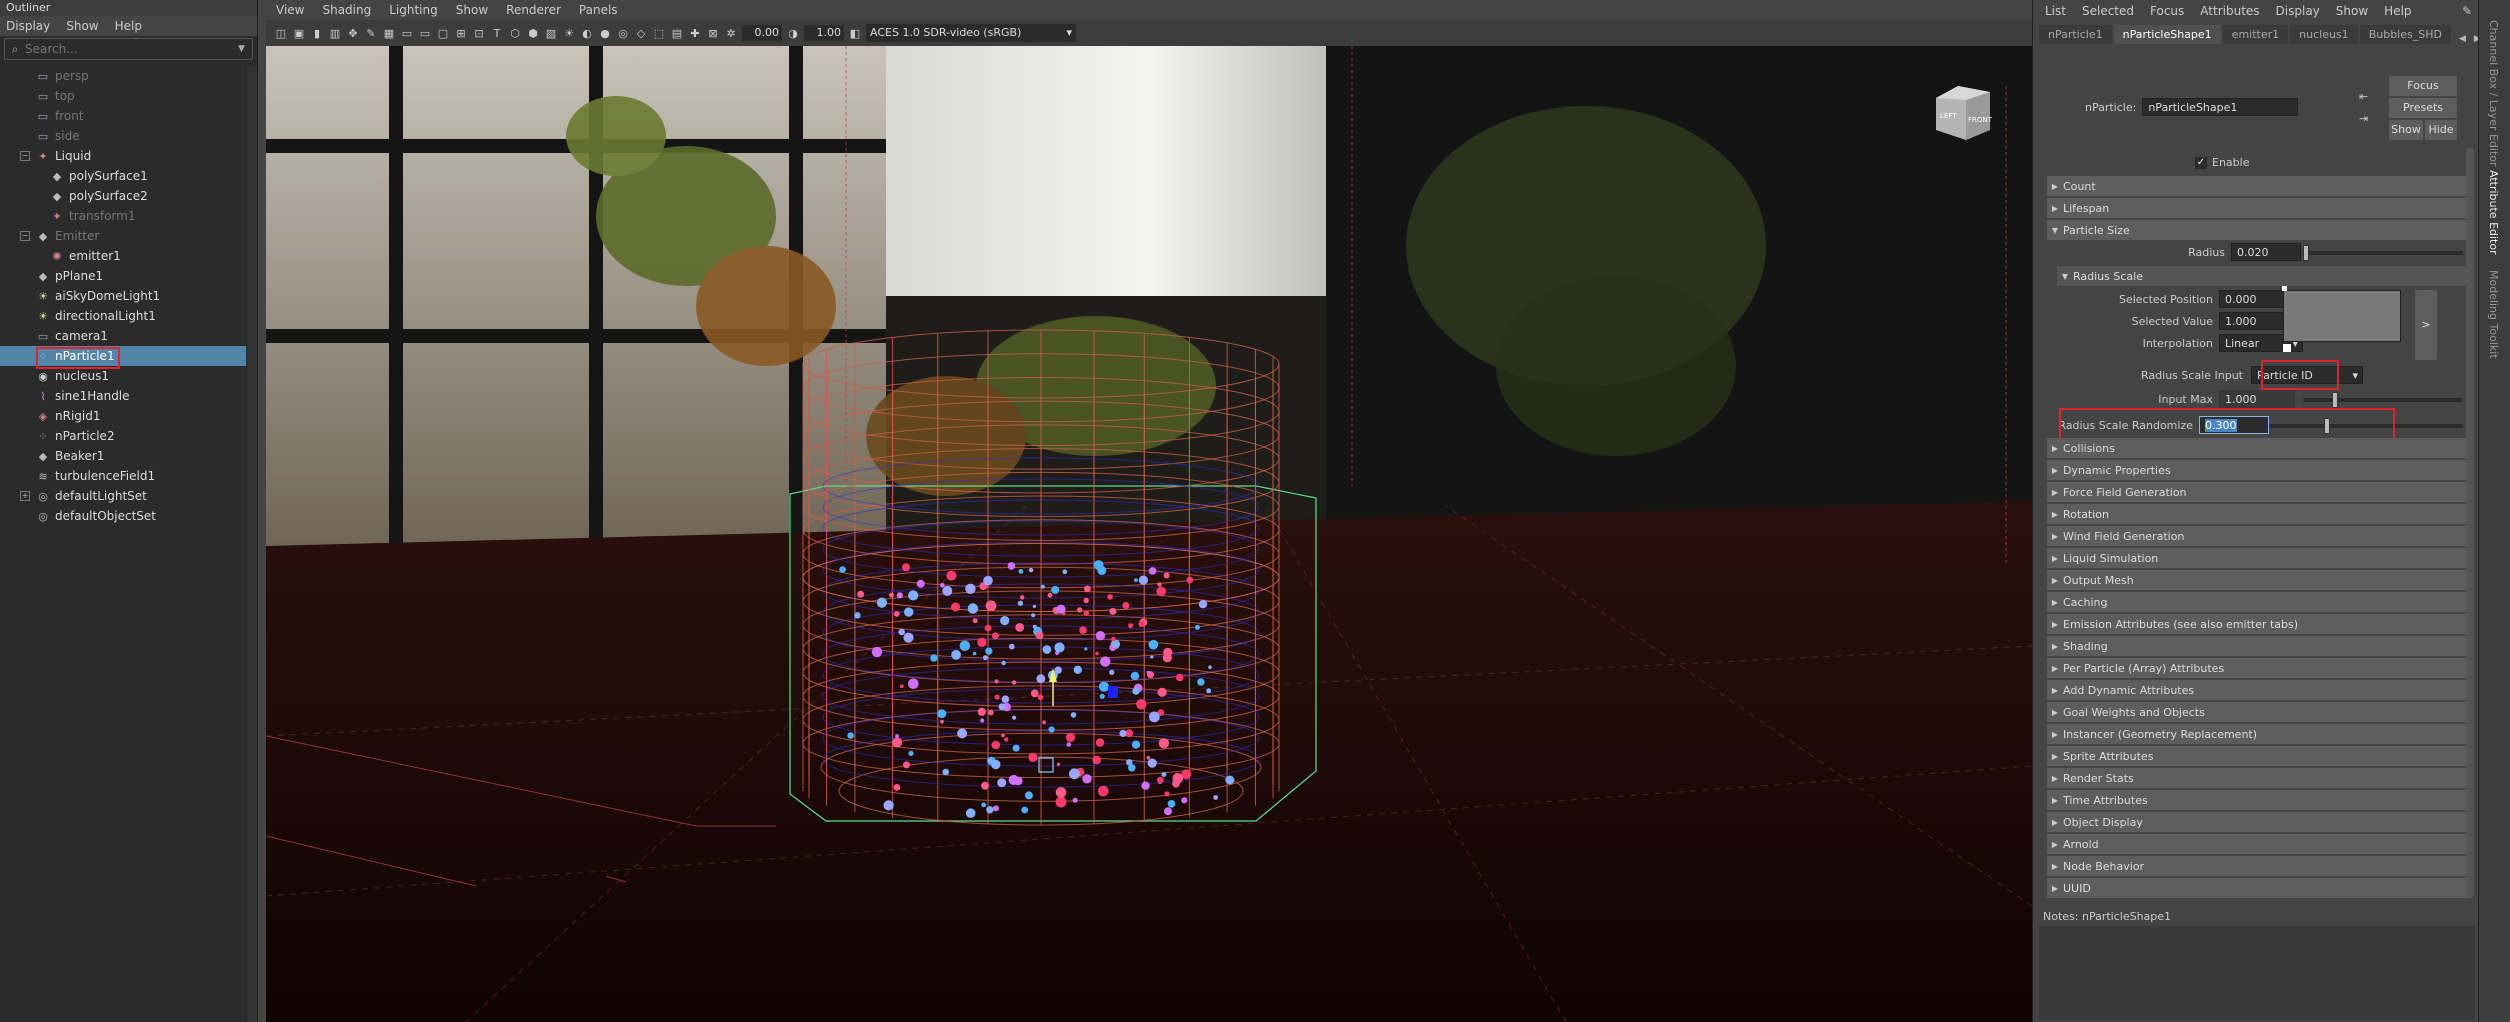 The image size is (2510, 1022). I want to click on section-dynamic-properties: ▶ Dynamic Properties, so click(2259, 470).